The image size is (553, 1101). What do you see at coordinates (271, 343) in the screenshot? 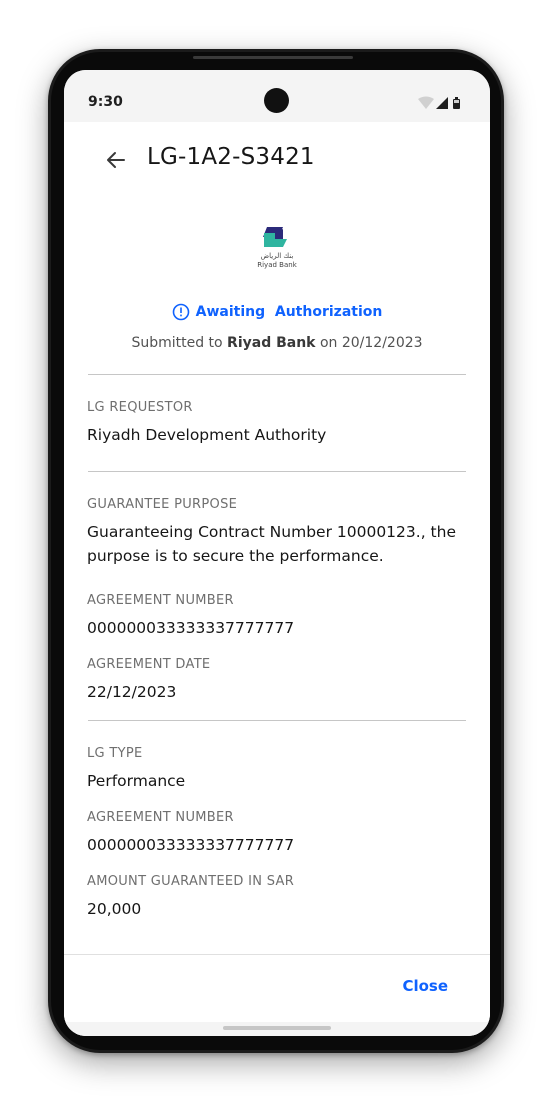
I see `submitted-bank-name: Riyad Bank` at bounding box center [271, 343].